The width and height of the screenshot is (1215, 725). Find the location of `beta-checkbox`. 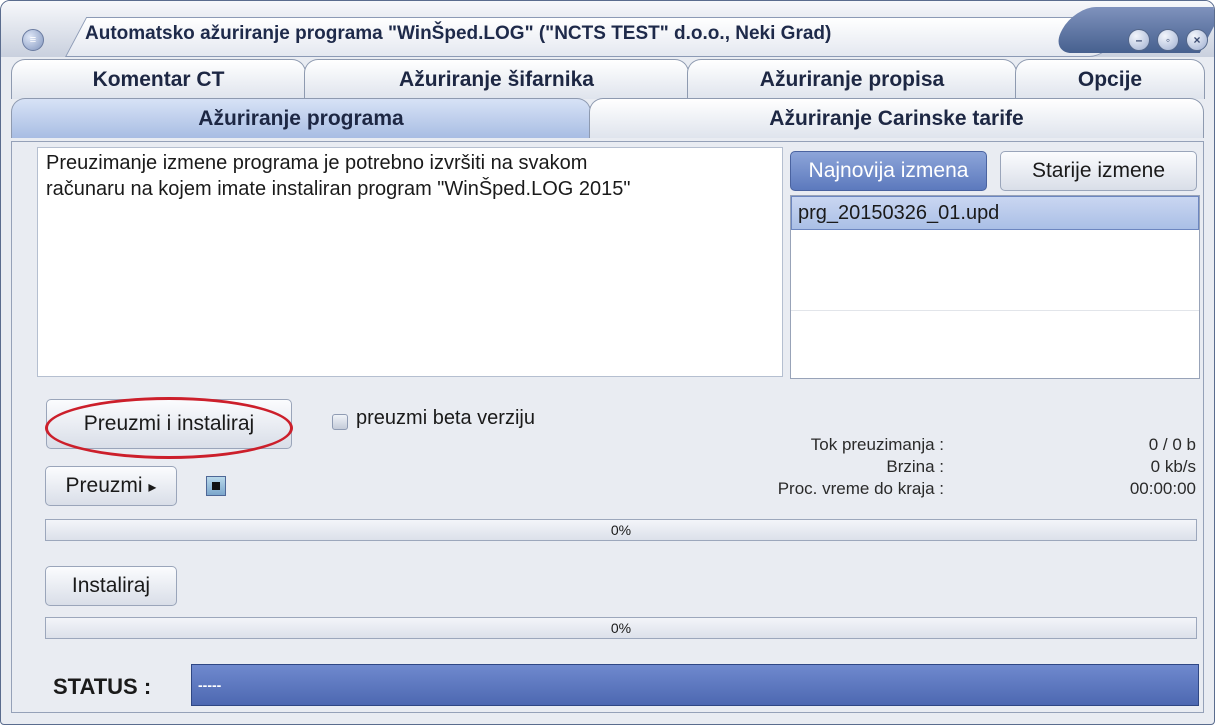

beta-checkbox is located at coordinates (340, 422).